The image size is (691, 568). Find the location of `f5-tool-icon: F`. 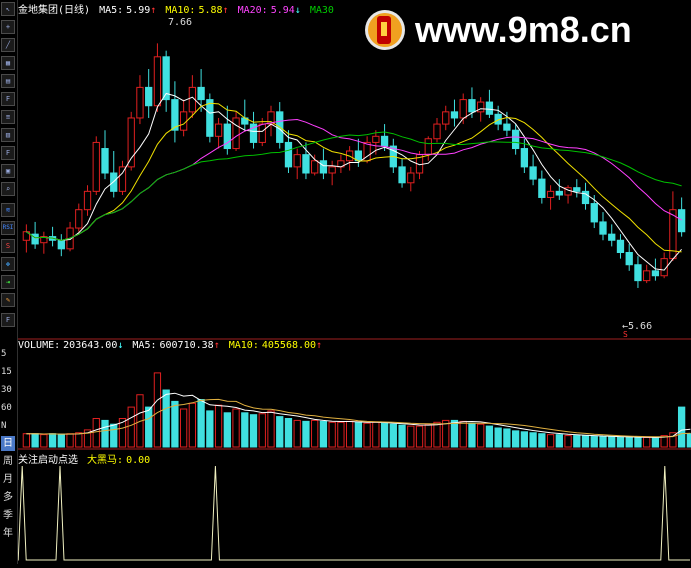

f5-tool-icon: F is located at coordinates (8, 320).